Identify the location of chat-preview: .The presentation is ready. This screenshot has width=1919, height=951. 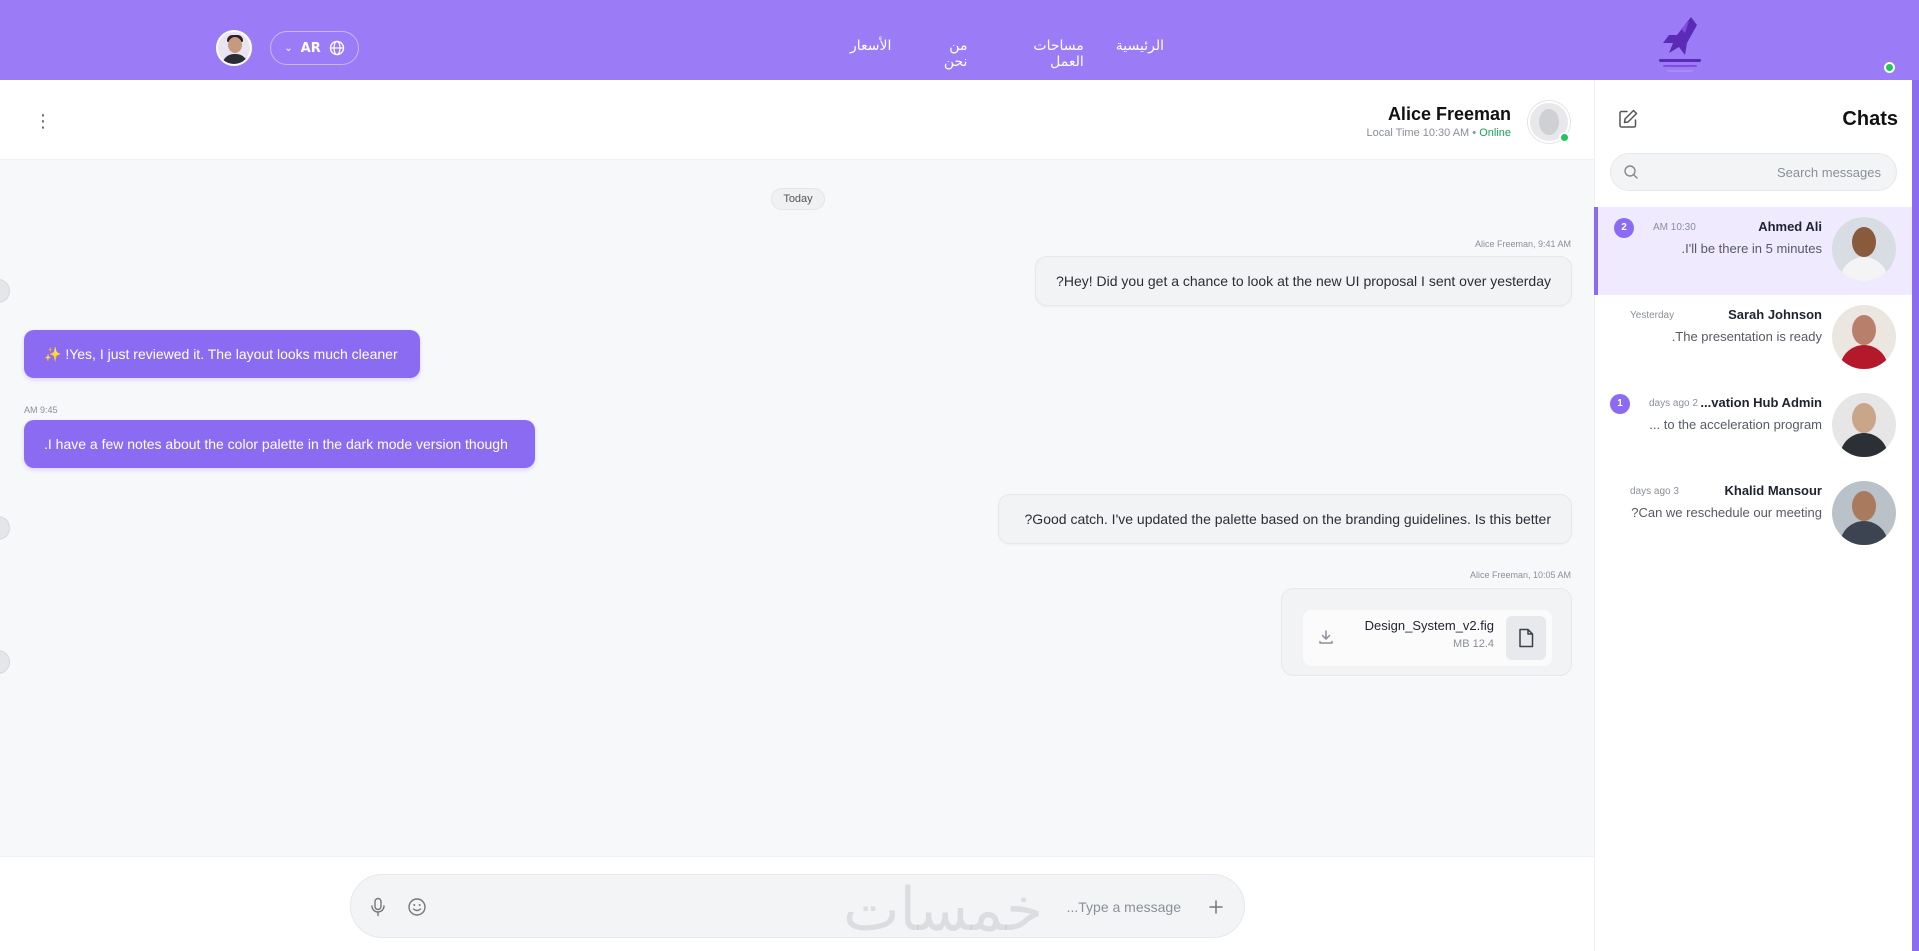
(1746, 336).